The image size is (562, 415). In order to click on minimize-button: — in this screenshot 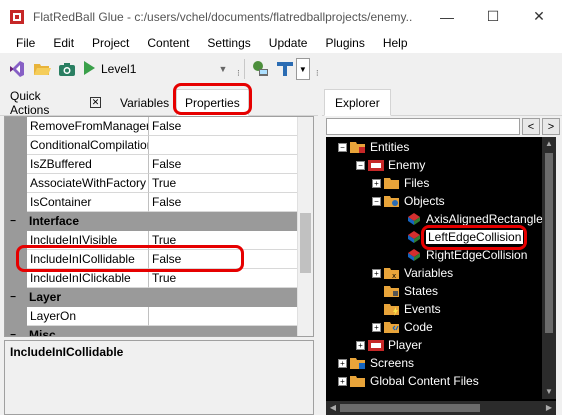, I will do `click(447, 16)`.